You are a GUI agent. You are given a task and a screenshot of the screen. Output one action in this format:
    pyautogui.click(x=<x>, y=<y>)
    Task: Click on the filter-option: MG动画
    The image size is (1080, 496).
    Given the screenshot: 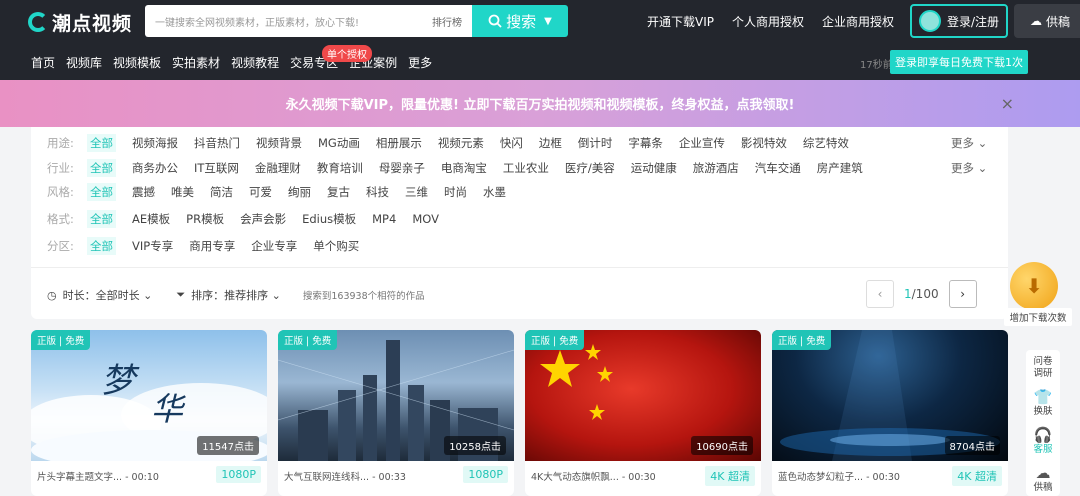 What is the action you would take?
    pyautogui.click(x=339, y=143)
    